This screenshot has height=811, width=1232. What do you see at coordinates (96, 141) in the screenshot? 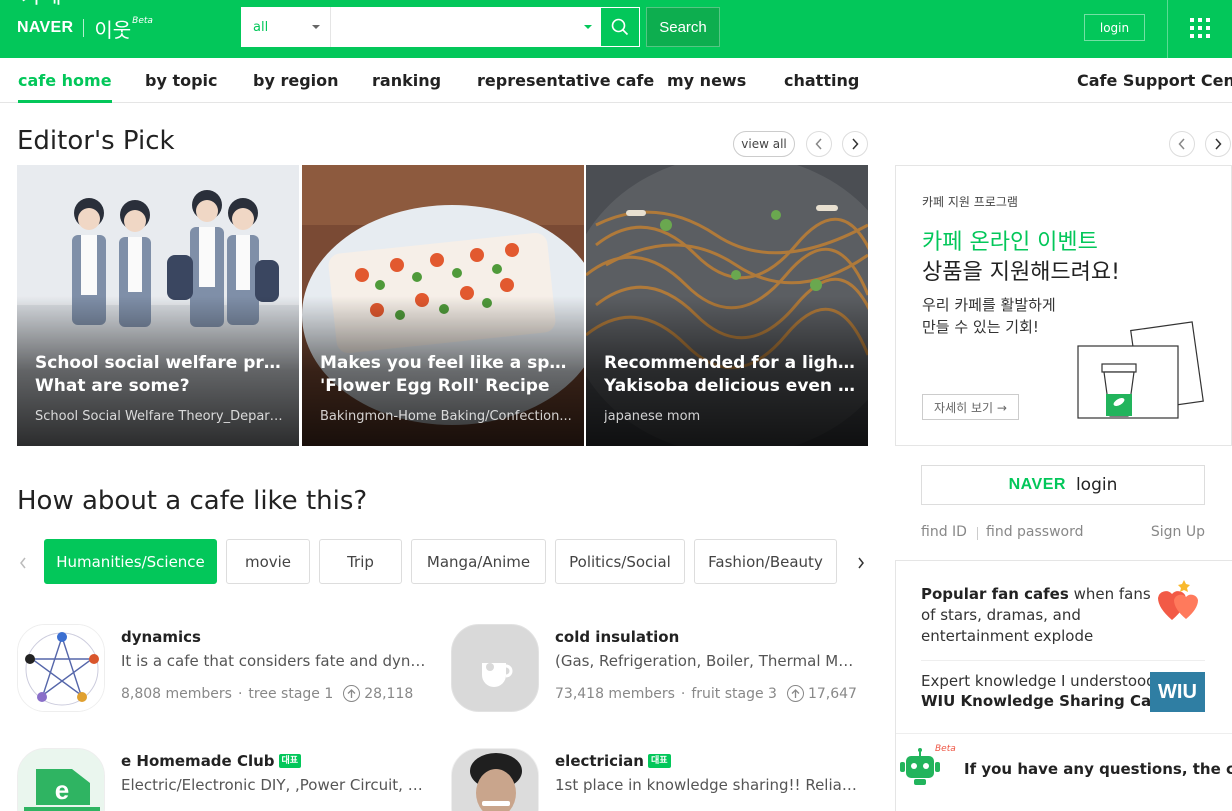
I see `editors-pick-title: Editor's Pick` at bounding box center [96, 141].